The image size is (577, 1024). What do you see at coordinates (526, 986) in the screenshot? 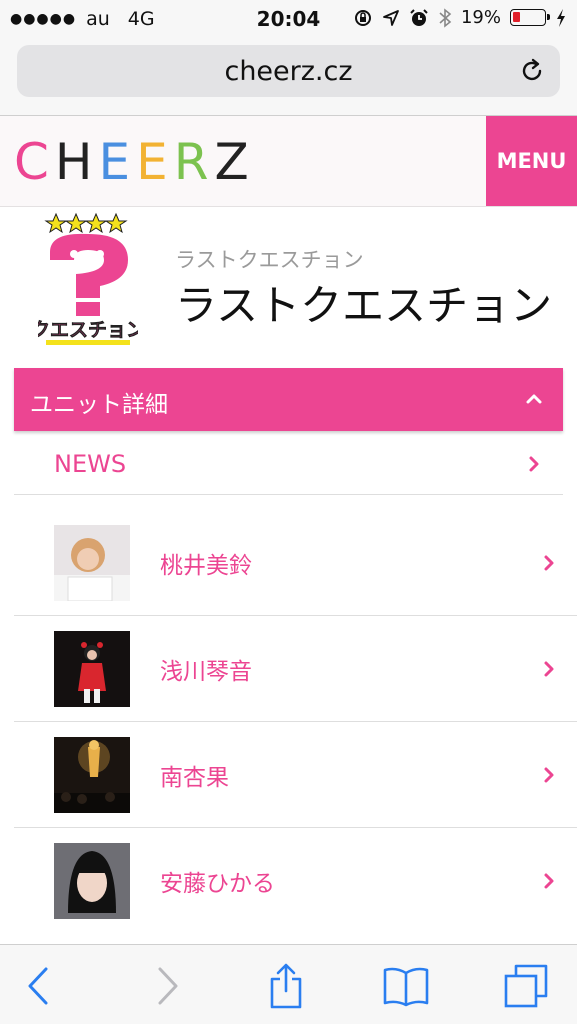
I see `tabs-icon` at bounding box center [526, 986].